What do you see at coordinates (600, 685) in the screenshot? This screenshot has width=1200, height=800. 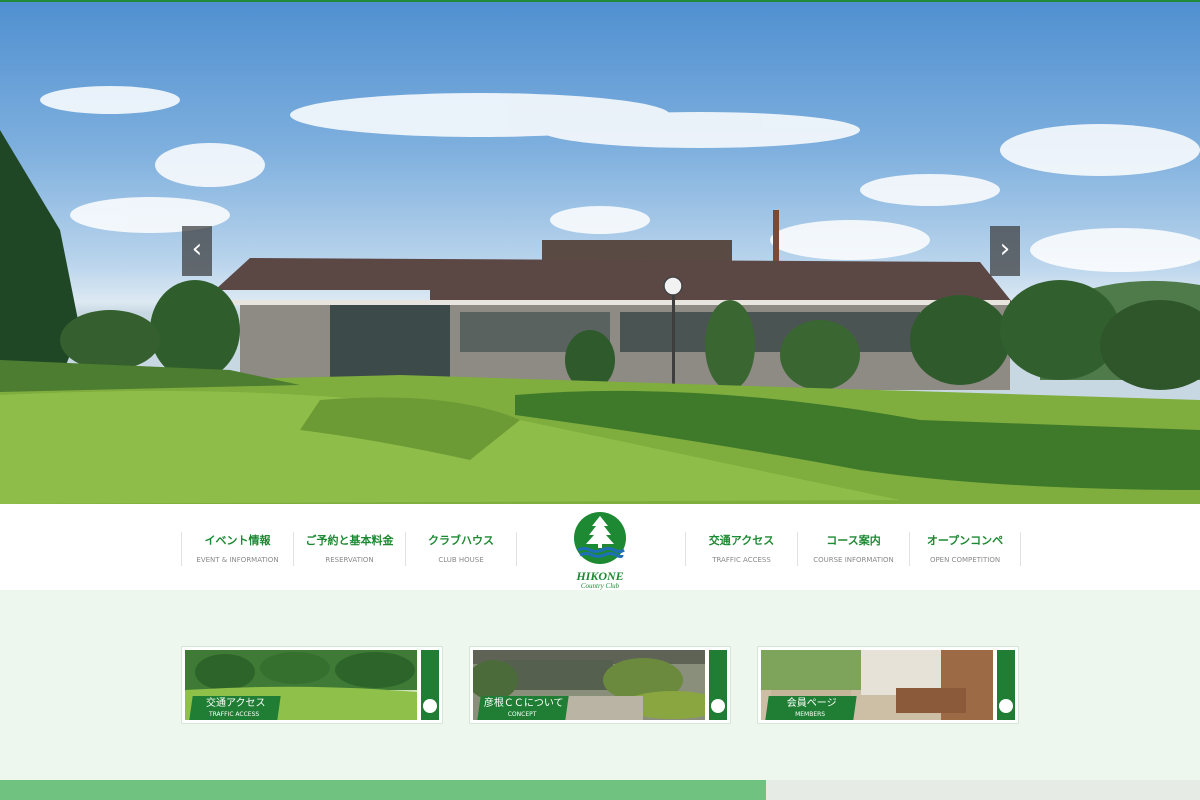 I see `banner-concept: 彦根ＣＣについて CONCEPT` at bounding box center [600, 685].